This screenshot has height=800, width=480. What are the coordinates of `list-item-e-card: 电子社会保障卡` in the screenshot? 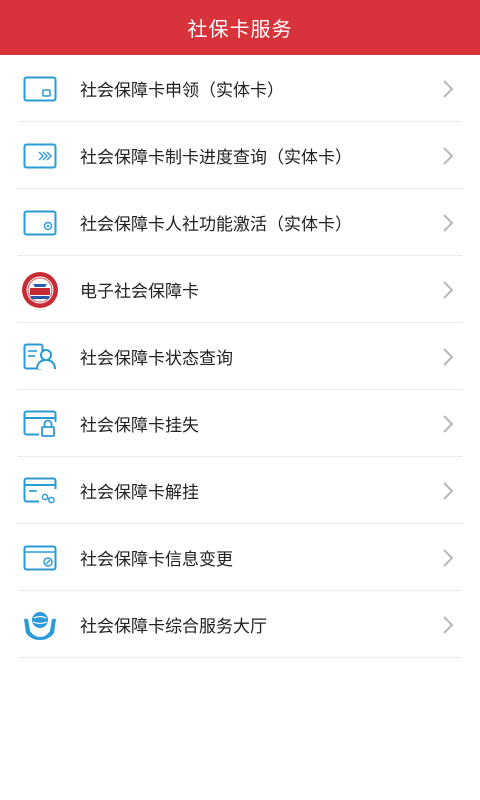 It's located at (240, 289).